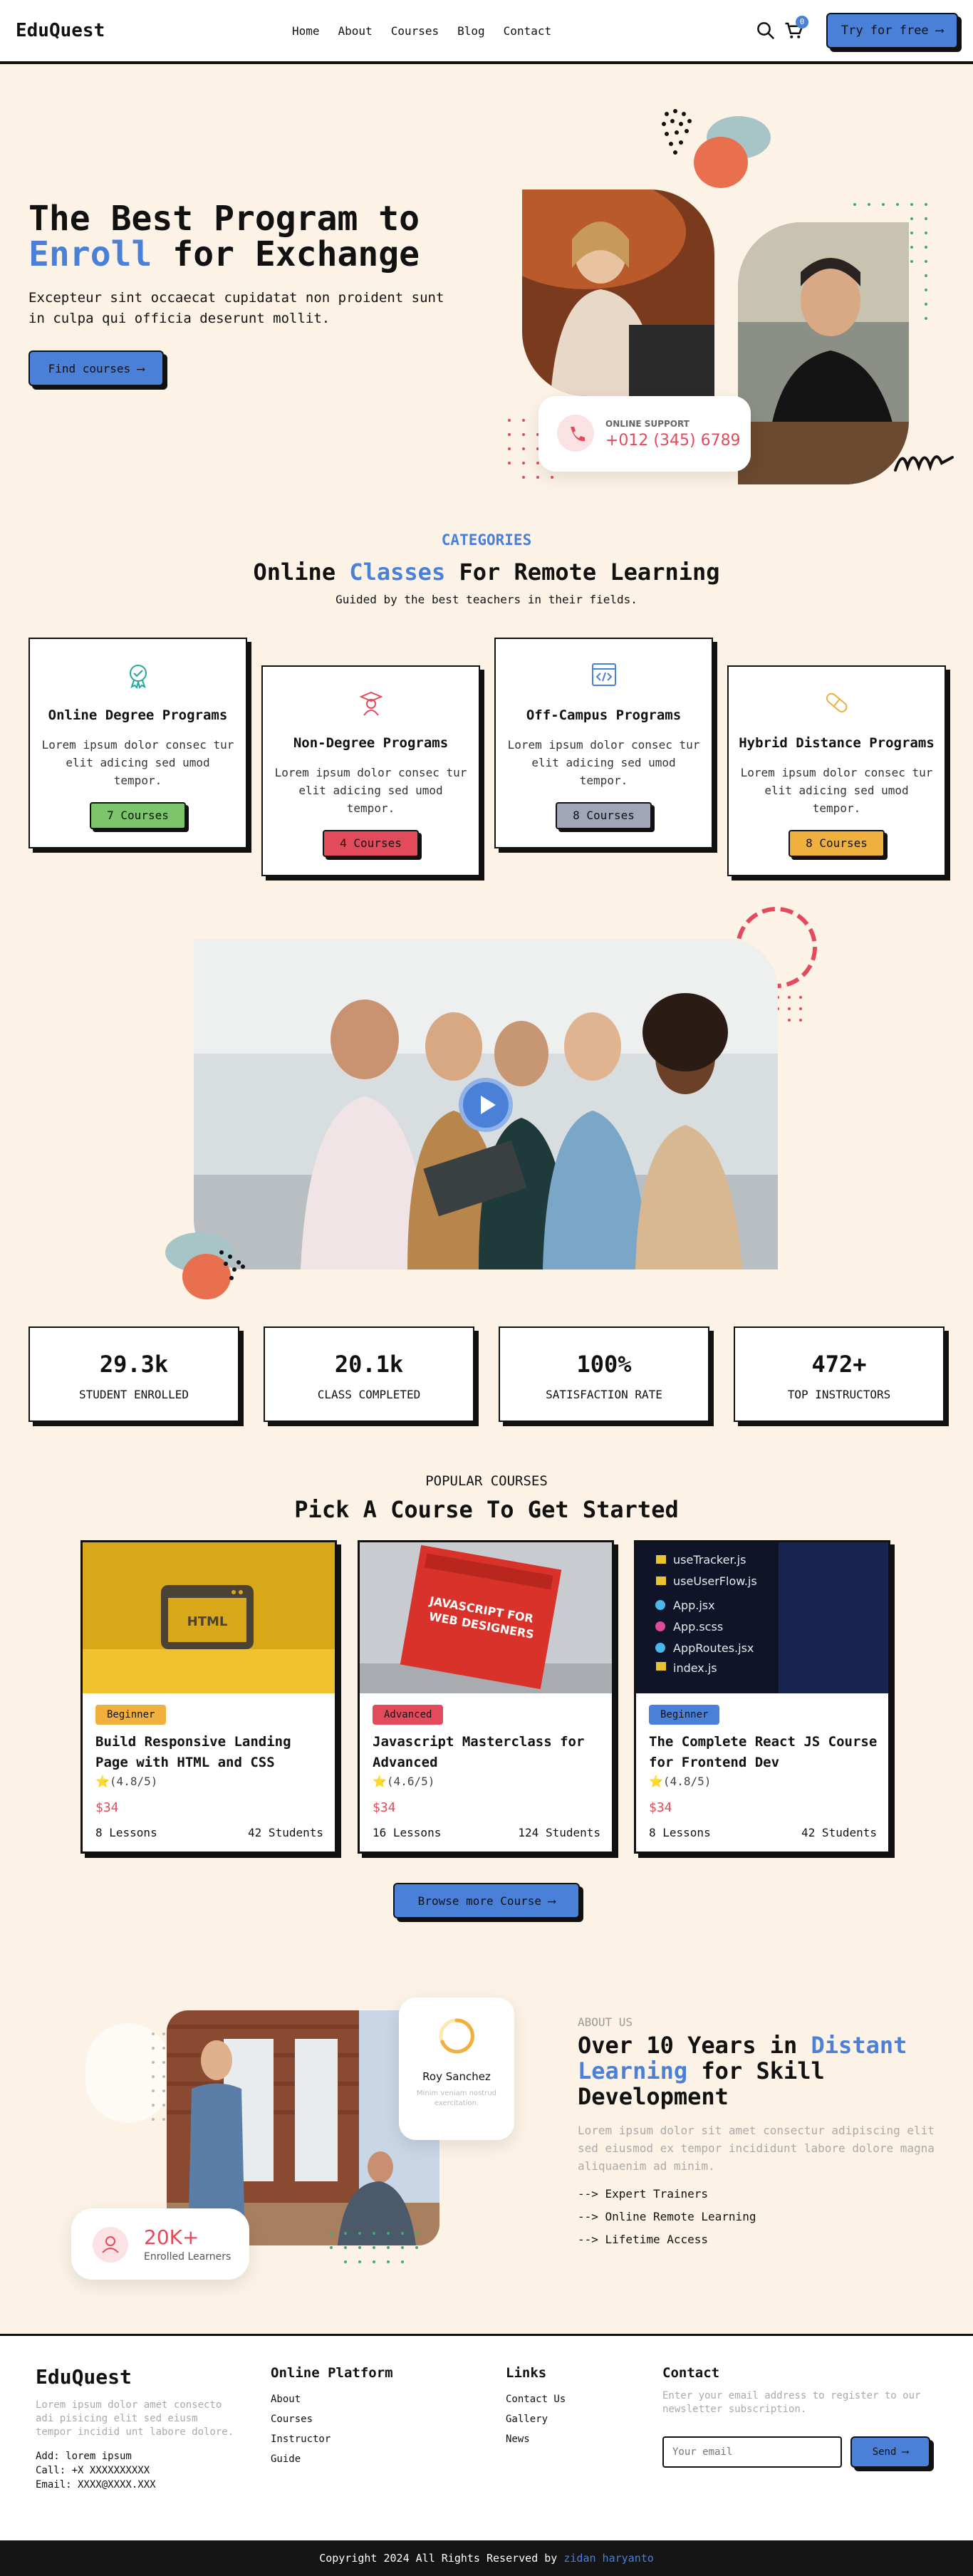 The height and width of the screenshot is (2576, 973). What do you see at coordinates (457, 2036) in the screenshot?
I see `loading-ring-icon` at bounding box center [457, 2036].